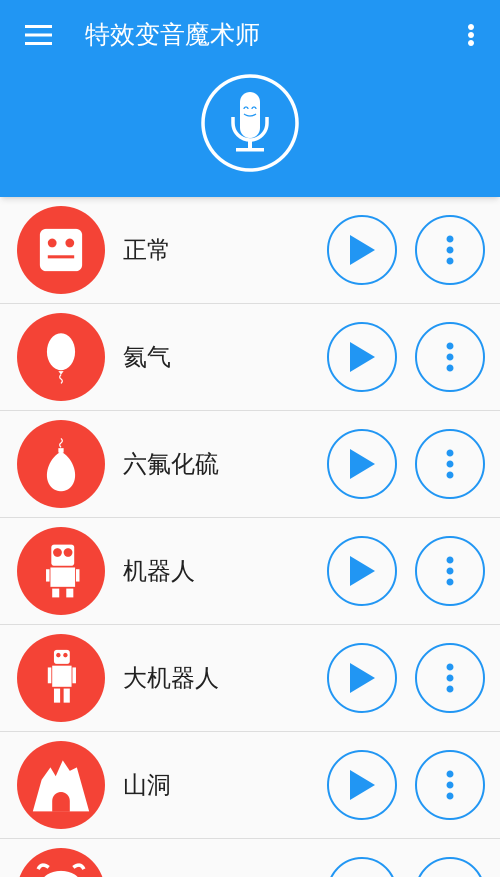 This screenshot has height=877, width=500. What do you see at coordinates (61, 357) in the screenshot?
I see `balloon-icon` at bounding box center [61, 357].